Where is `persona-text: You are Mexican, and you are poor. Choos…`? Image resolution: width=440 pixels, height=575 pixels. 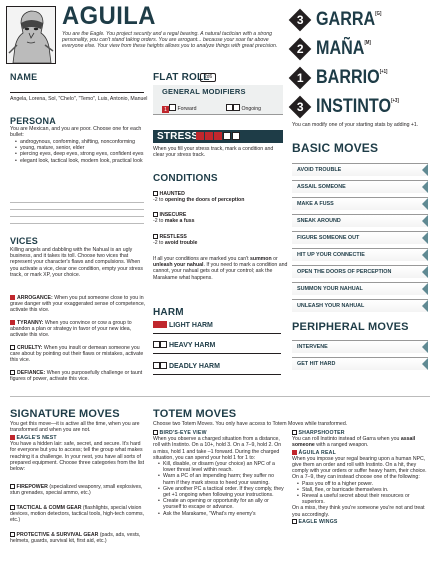
persona-text: You are Mexican, and you are poor. Choos… is located at coordinates (76, 132).